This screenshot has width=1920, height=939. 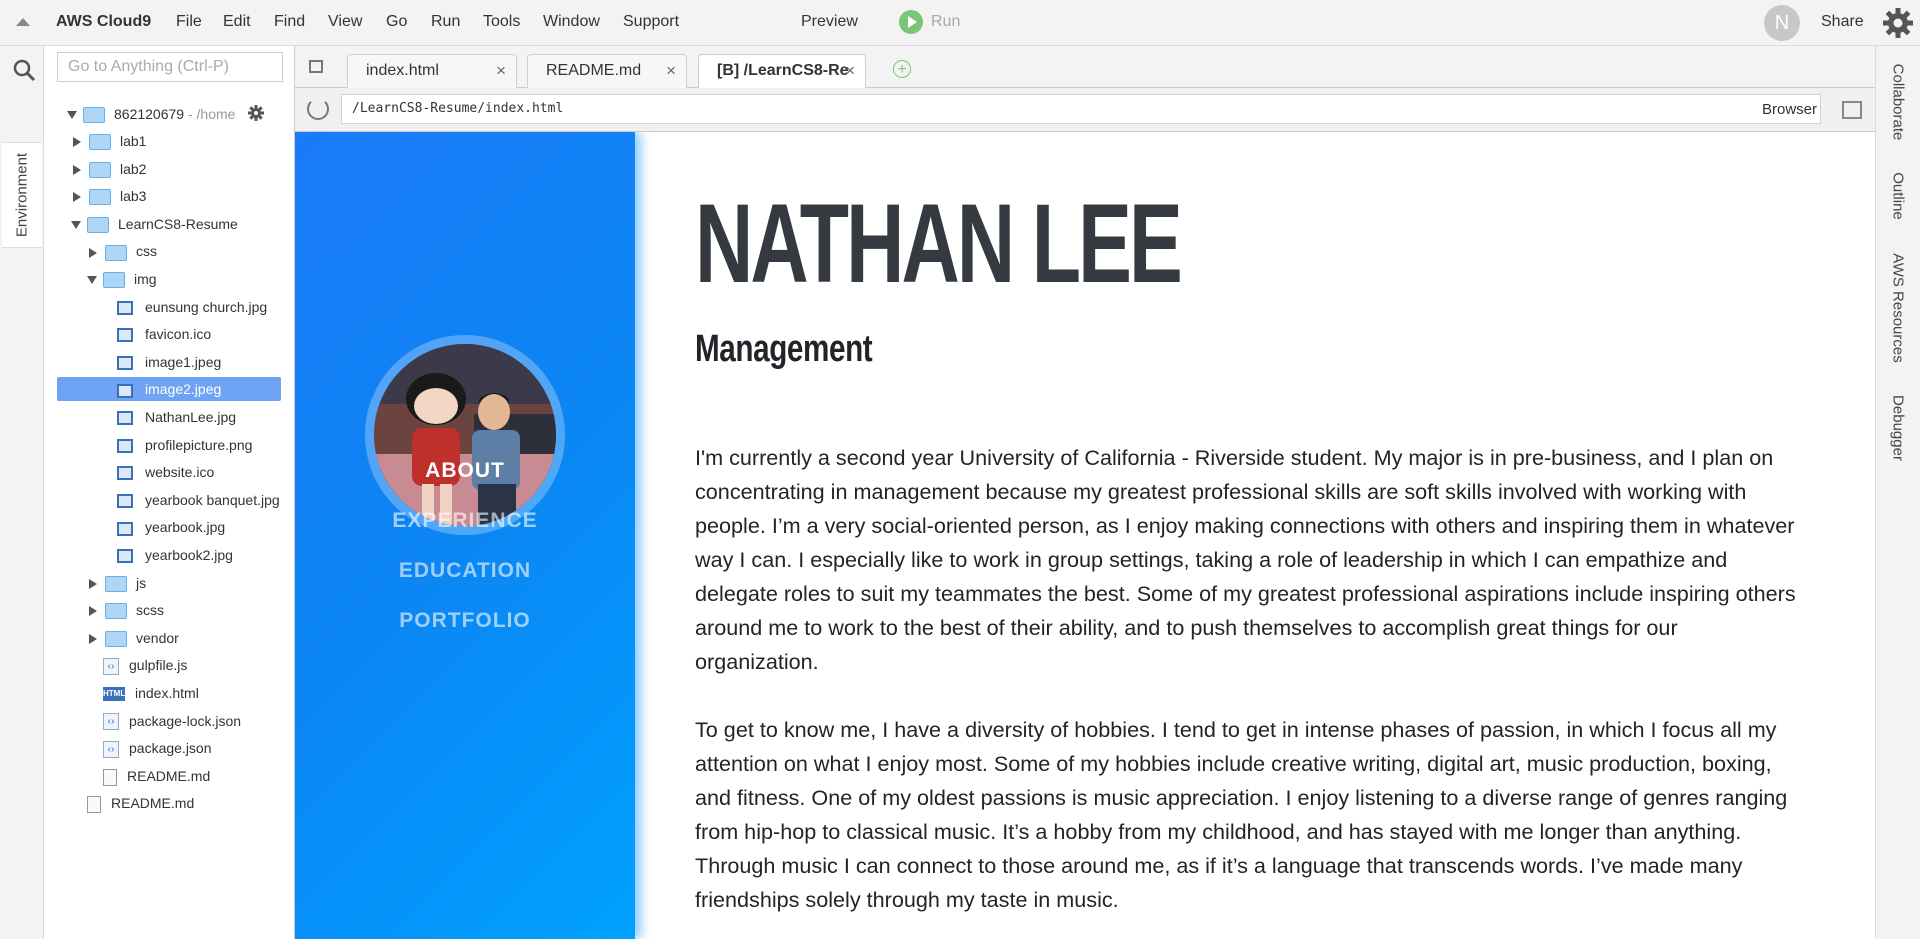 What do you see at coordinates (1842, 23) in the screenshot?
I see `share-button: Share` at bounding box center [1842, 23].